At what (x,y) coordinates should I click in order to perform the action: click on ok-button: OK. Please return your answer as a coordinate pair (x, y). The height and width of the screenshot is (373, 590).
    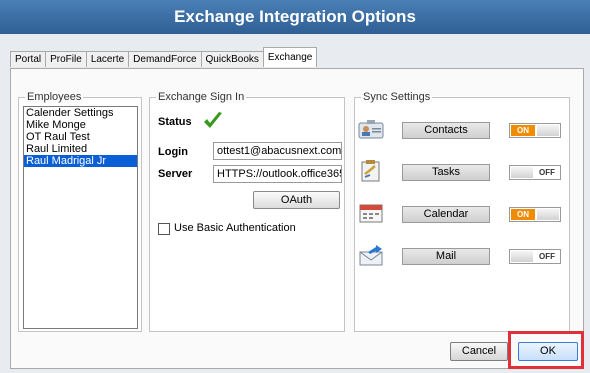
    Looking at the image, I should click on (548, 351).